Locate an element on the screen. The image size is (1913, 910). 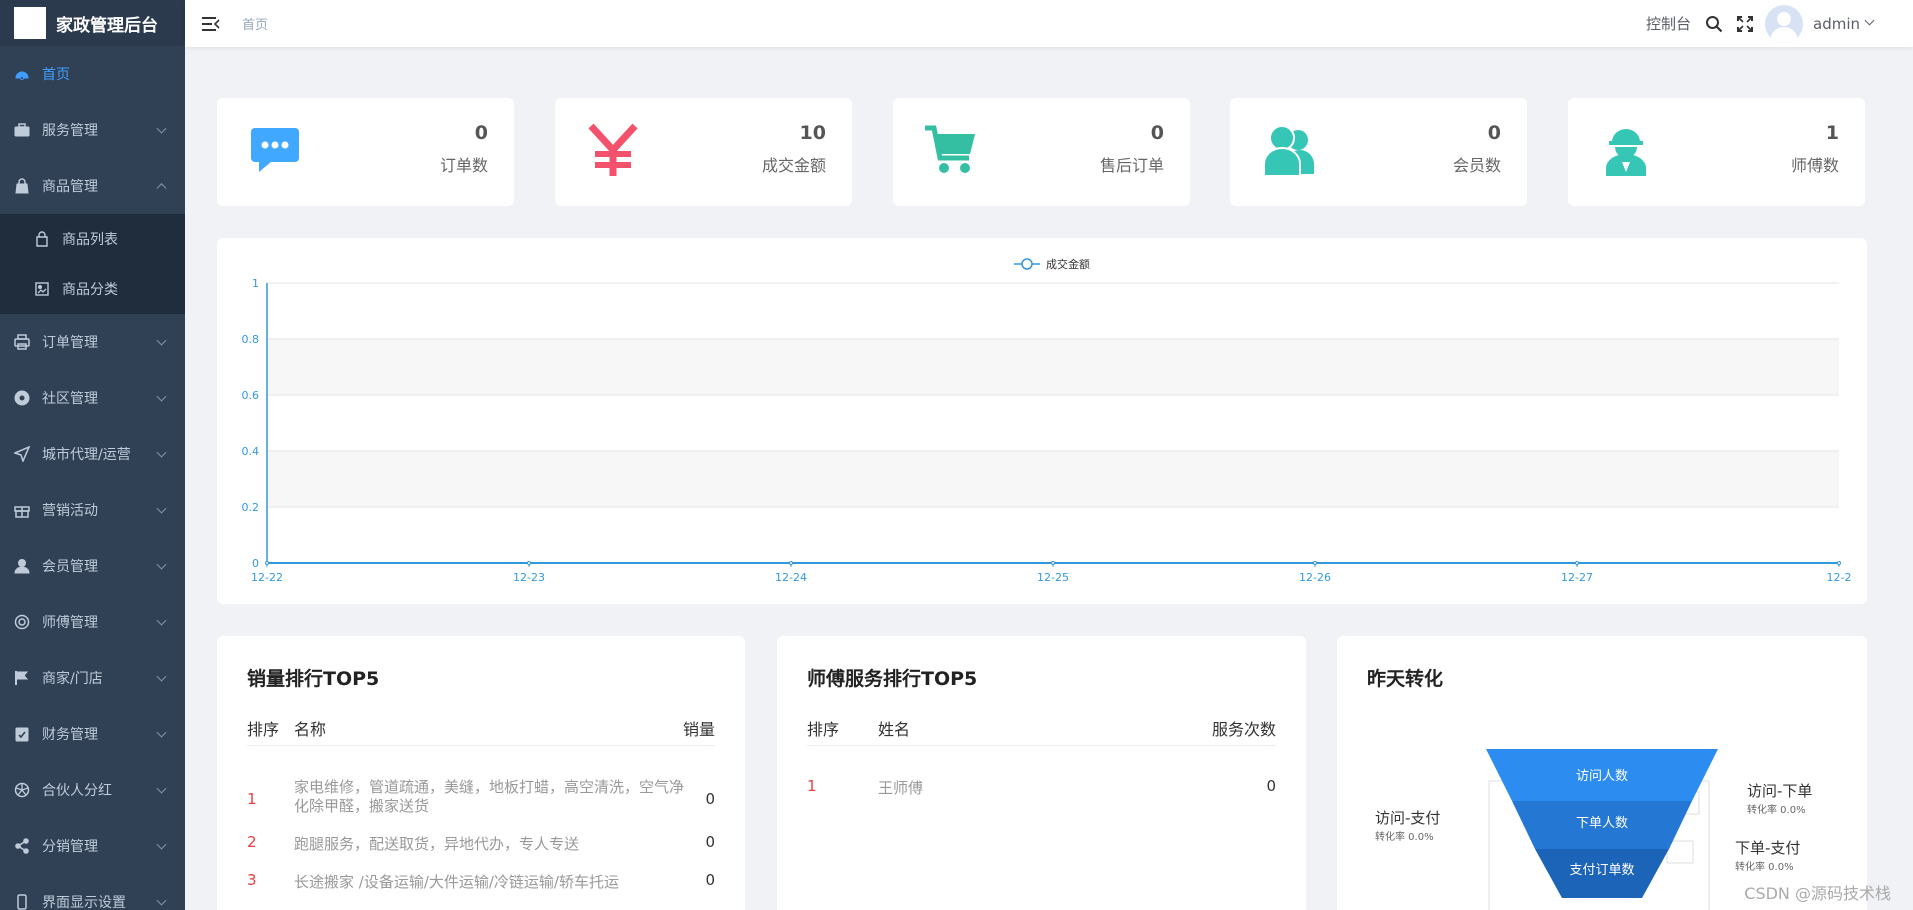
sidebar-item-label: 城市代理/运营 is located at coordinates (86, 455).